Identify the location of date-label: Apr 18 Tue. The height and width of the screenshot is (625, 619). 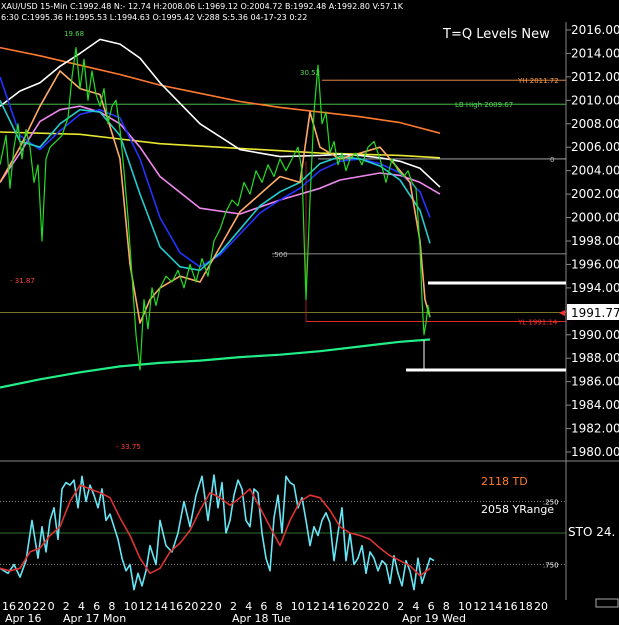
(261, 618).